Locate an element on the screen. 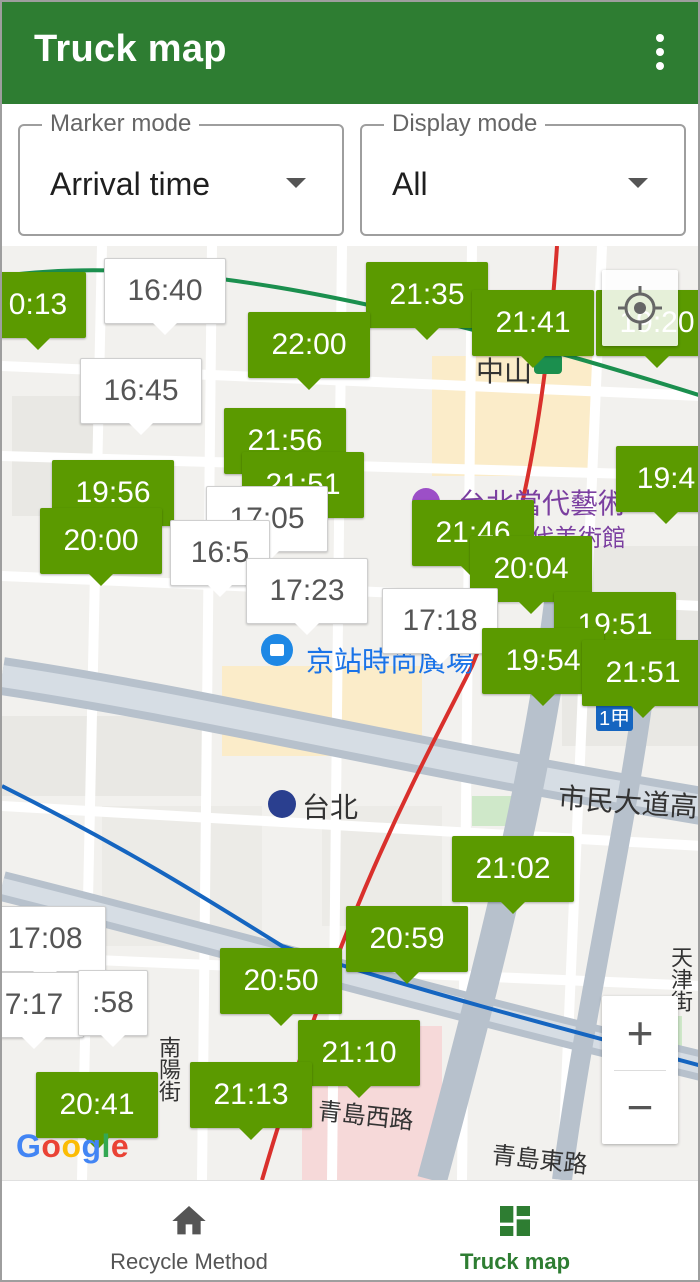 This screenshot has width=700, height=1282. my-location-icon is located at coordinates (640, 308).